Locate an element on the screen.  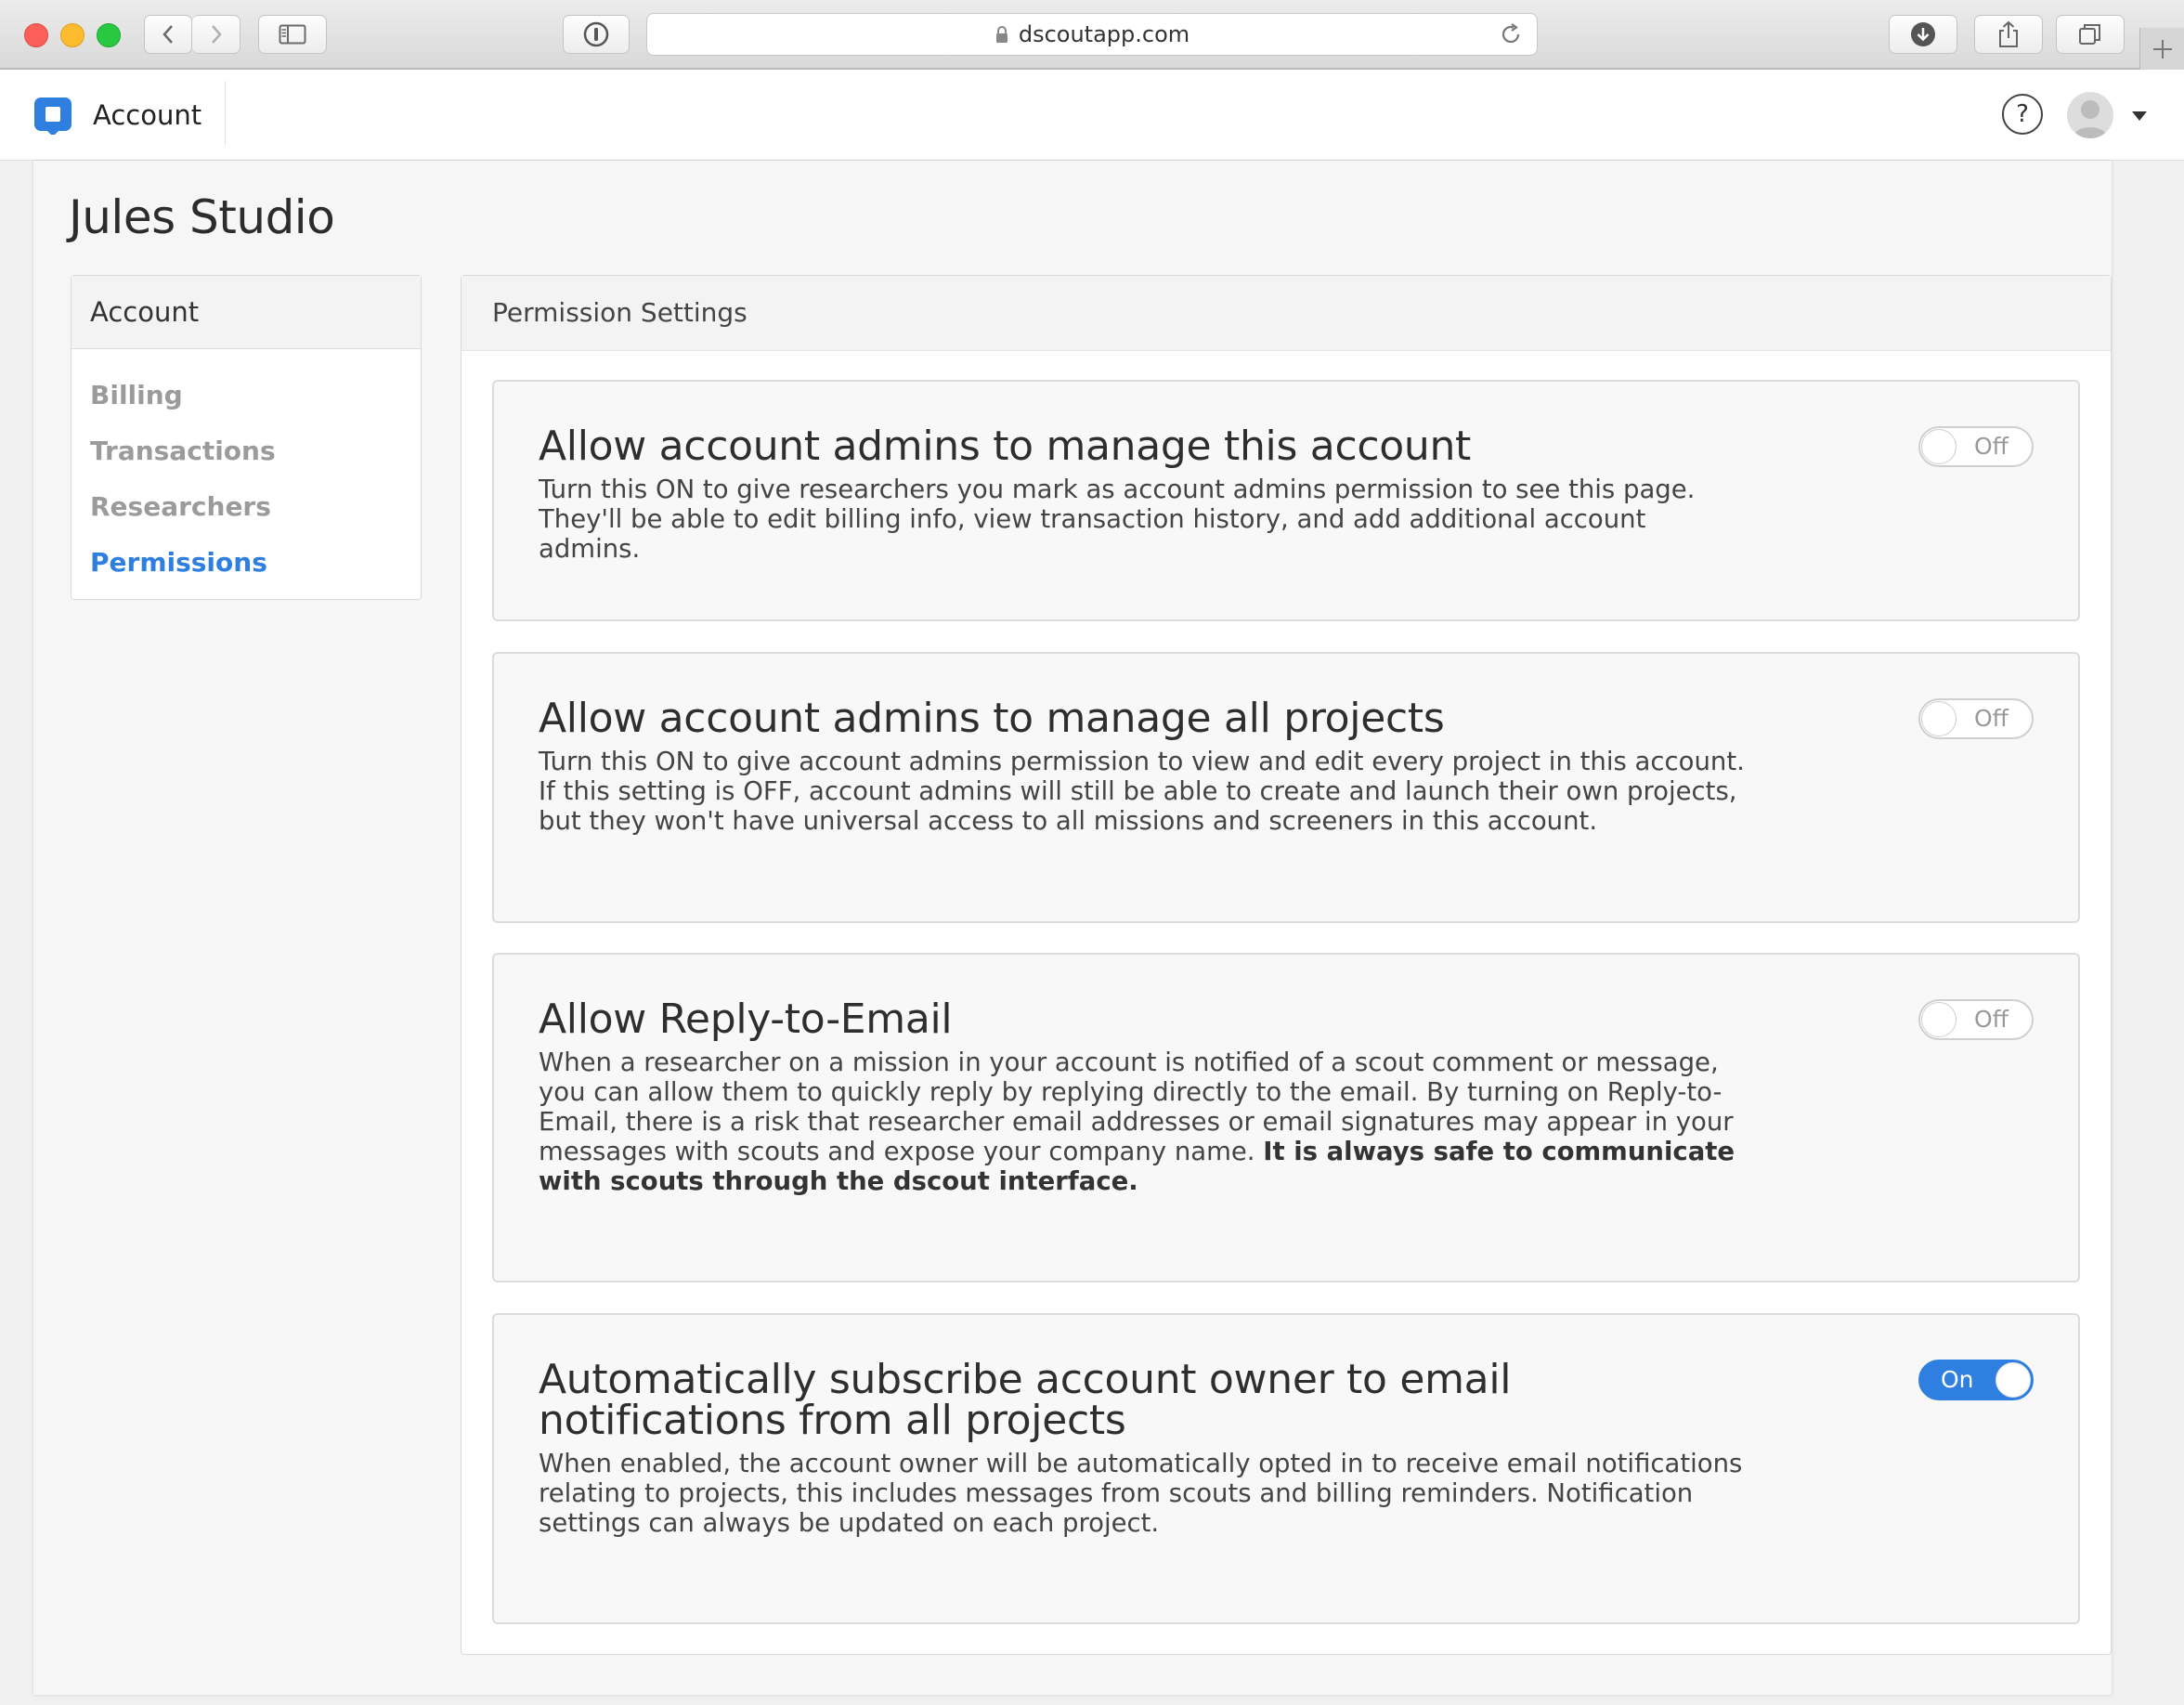
address-bar: dscoutapp.com is located at coordinates (1092, 34).